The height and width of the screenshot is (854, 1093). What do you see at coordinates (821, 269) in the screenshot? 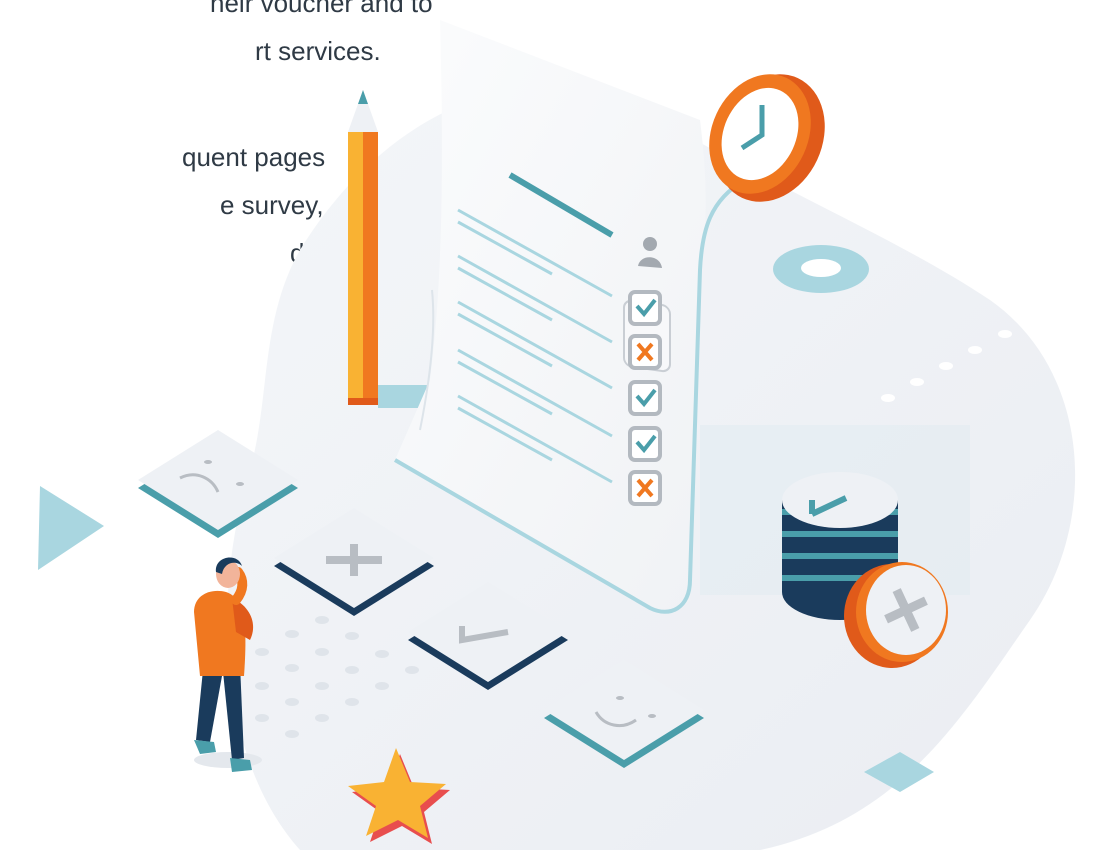
I see `ring-icon` at bounding box center [821, 269].